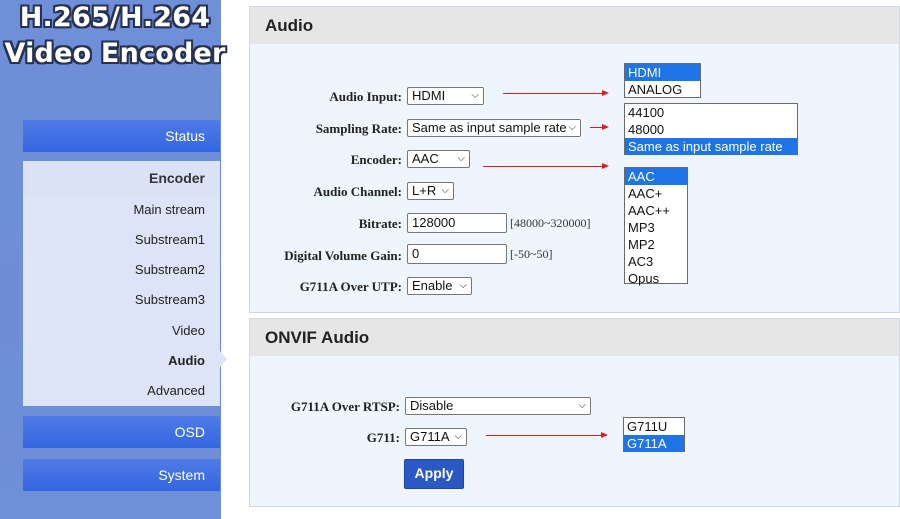 The image size is (900, 519). Describe the element at coordinates (550, 223) in the screenshot. I see `bitrate-range-hint: [48000~320000]` at that location.